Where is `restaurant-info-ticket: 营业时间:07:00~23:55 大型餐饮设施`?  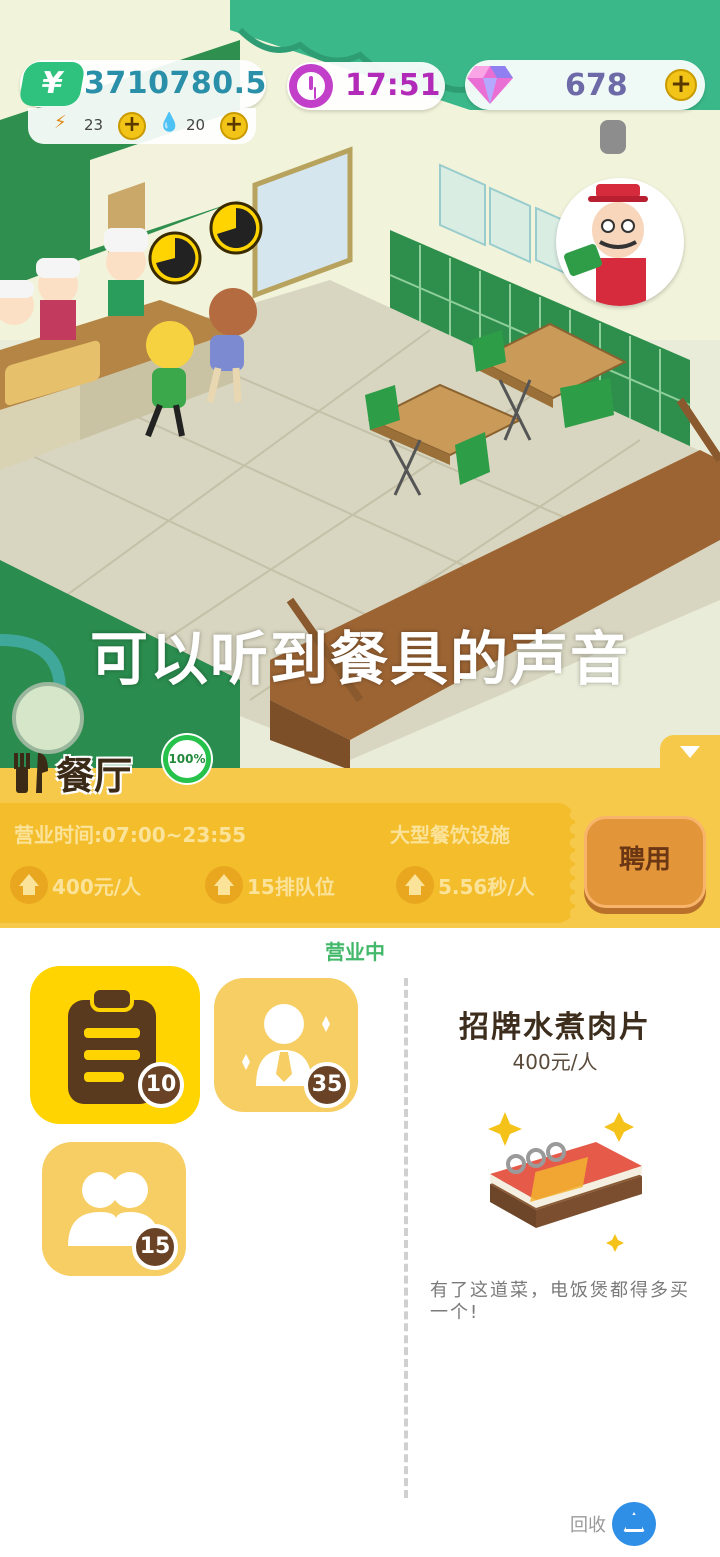
restaurant-info-ticket: 营业时间:07:00~23:55 大型餐饮设施 is located at coordinates (290, 863).